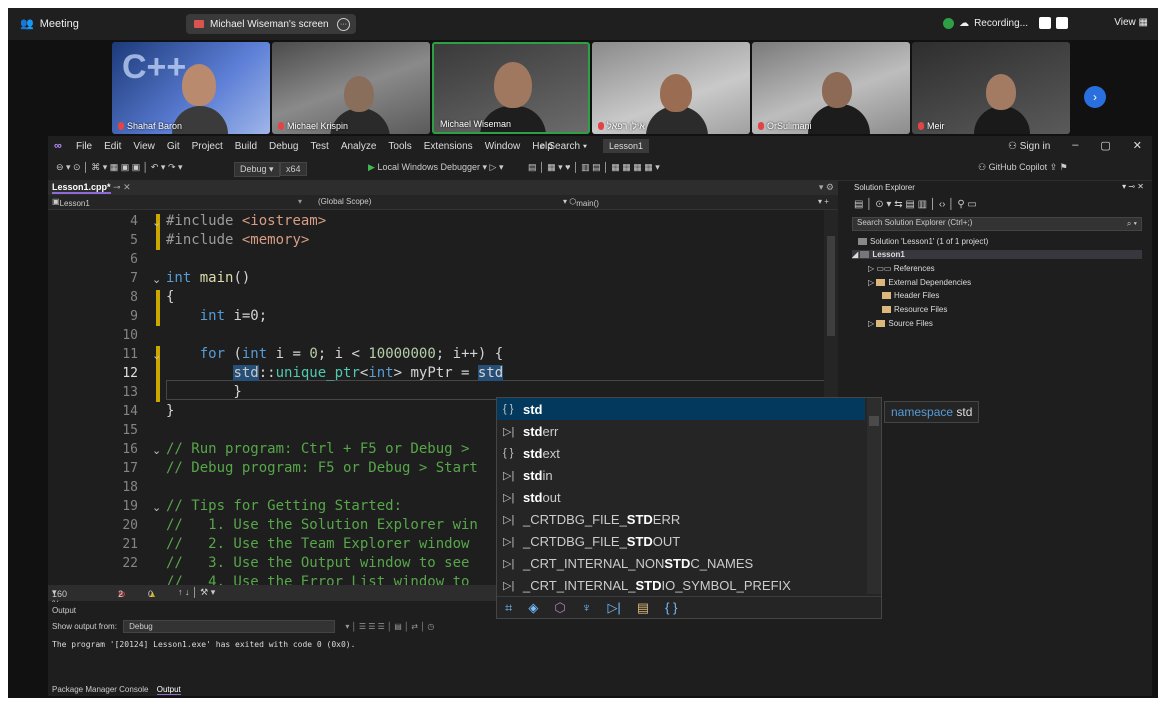 Image resolution: width=1166 pixels, height=701 pixels. I want to click on tree-references: ▷ ▭▭ References, so click(901, 268).